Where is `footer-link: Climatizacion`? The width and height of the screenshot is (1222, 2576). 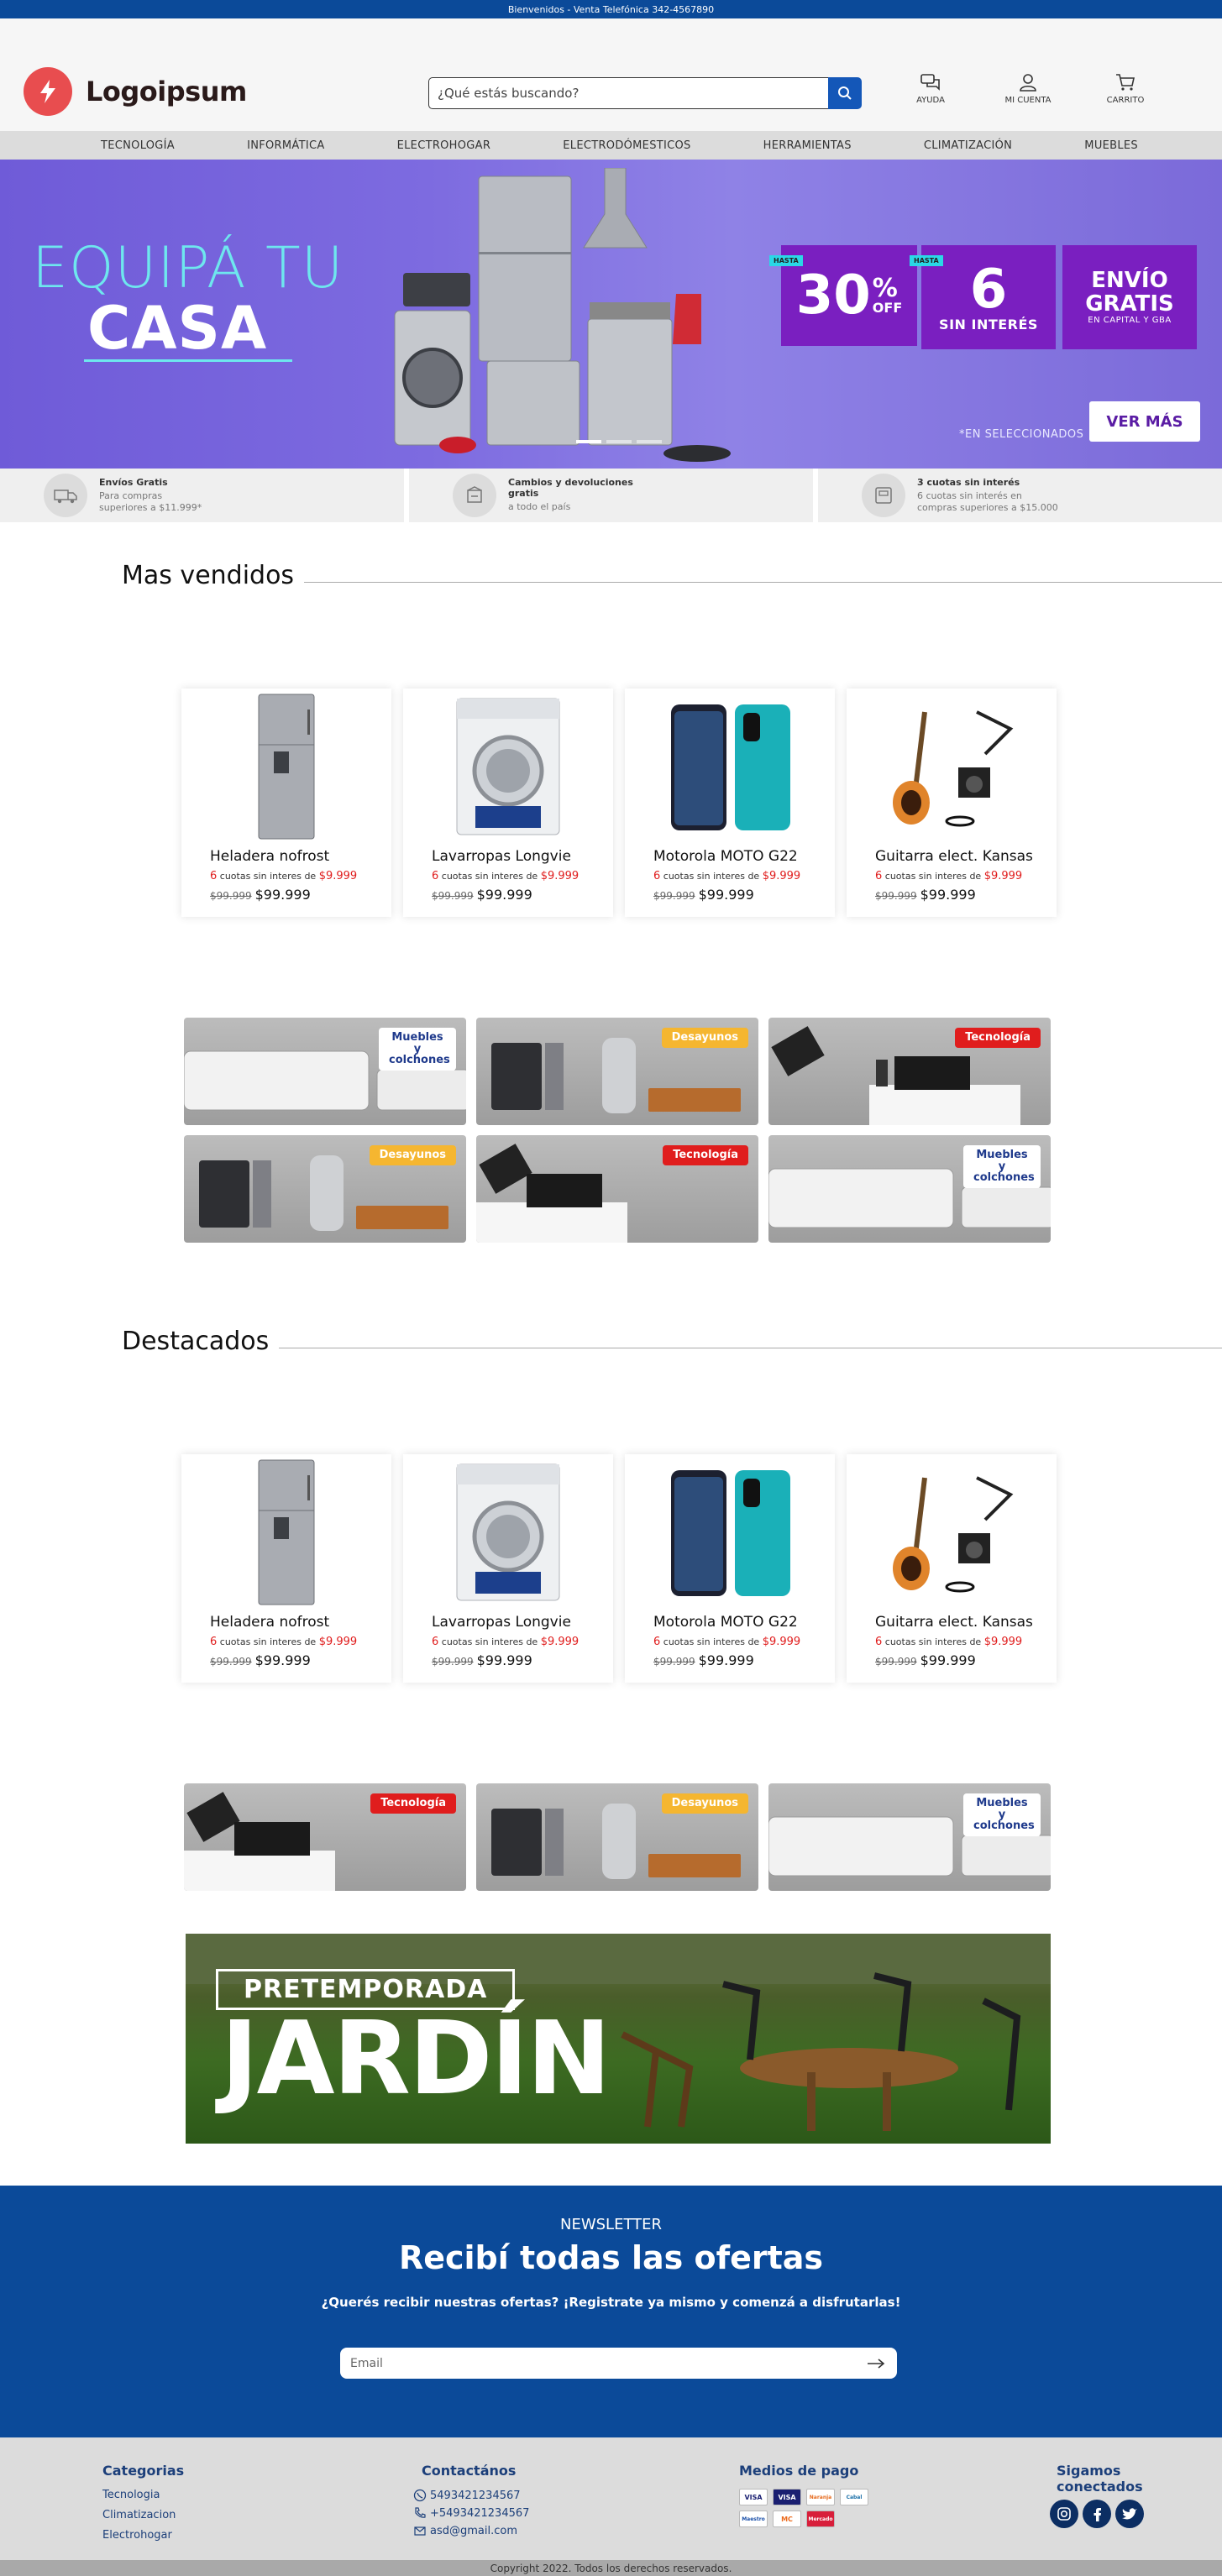
footer-link: Climatizacion is located at coordinates (143, 2515).